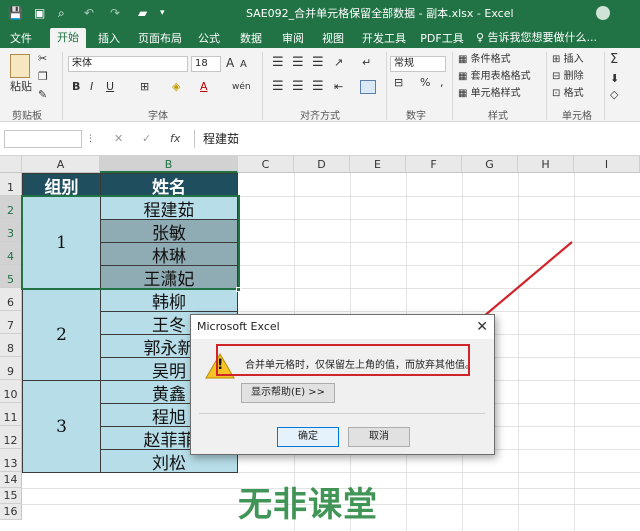  I want to click on show-help-button: 显示帮助(E) >>, so click(288, 393).